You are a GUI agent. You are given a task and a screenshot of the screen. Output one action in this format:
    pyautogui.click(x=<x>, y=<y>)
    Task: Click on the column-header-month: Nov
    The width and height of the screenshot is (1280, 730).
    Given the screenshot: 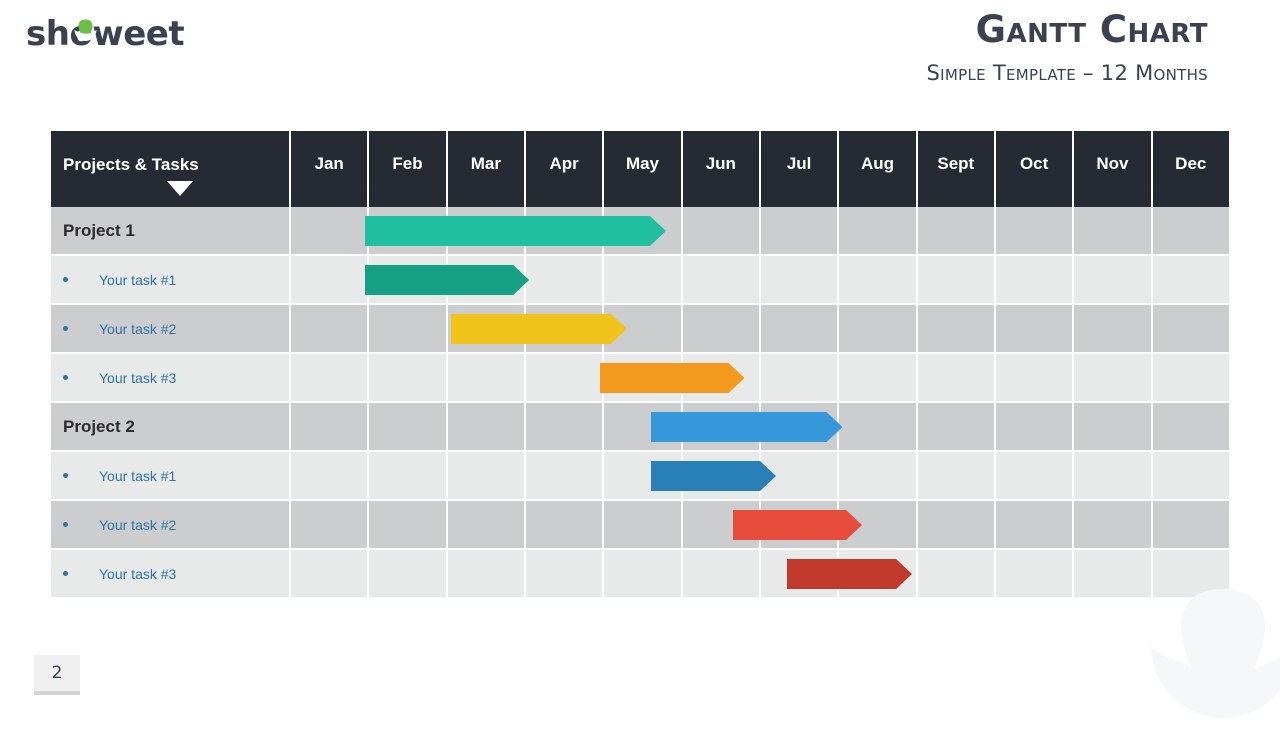 What is the action you would take?
    pyautogui.click(x=1113, y=169)
    